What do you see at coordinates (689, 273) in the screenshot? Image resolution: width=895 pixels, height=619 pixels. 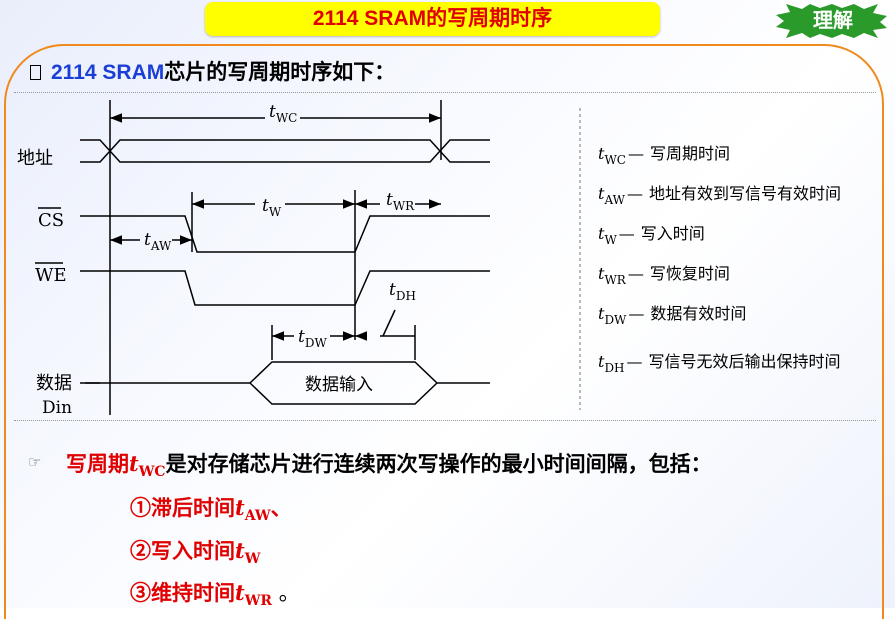 I see `legend-description: 写恢复时间` at bounding box center [689, 273].